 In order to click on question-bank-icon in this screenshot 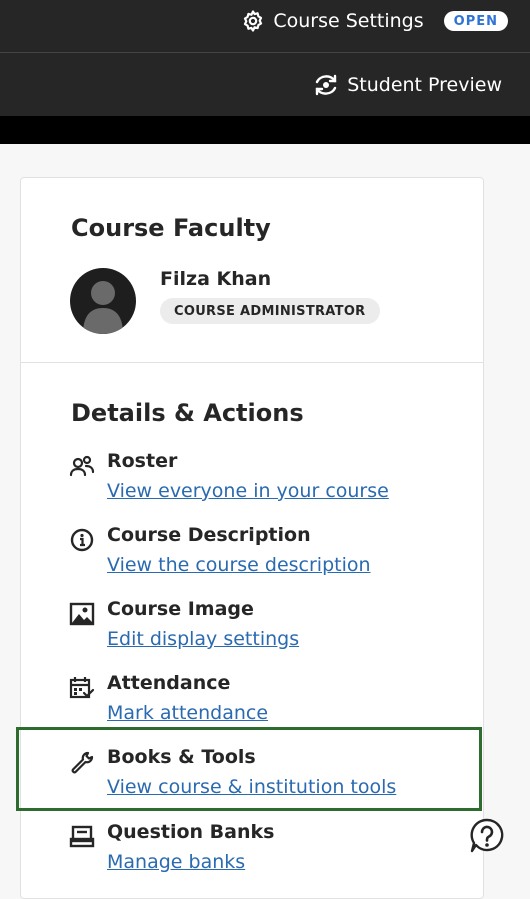, I will do `click(82, 836)`.